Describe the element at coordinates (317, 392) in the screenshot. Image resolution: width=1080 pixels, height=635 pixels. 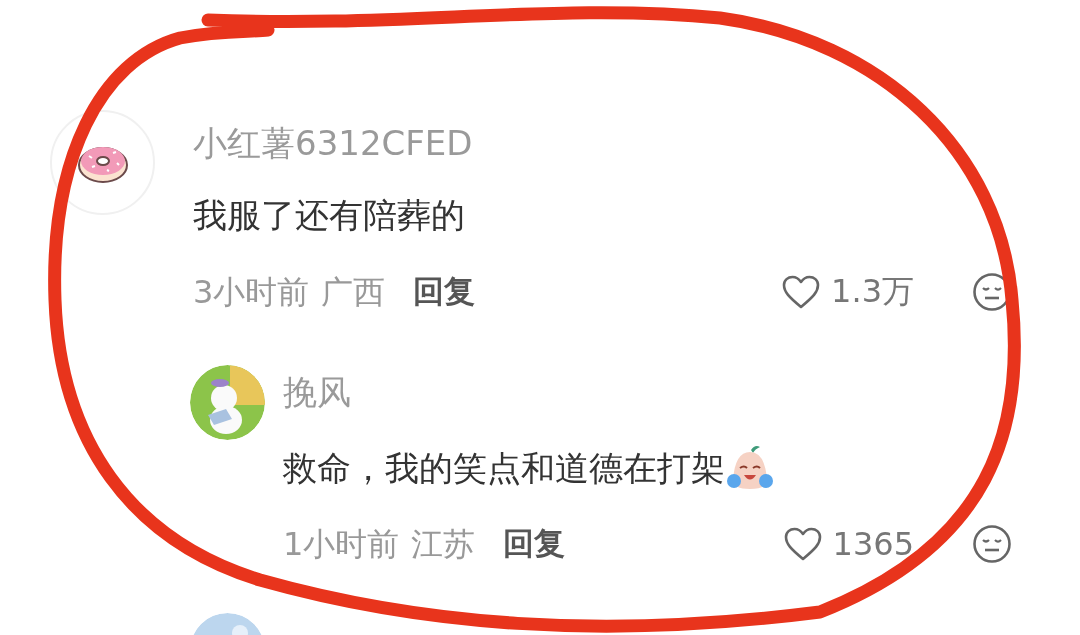
I see `username: 挽风` at that location.